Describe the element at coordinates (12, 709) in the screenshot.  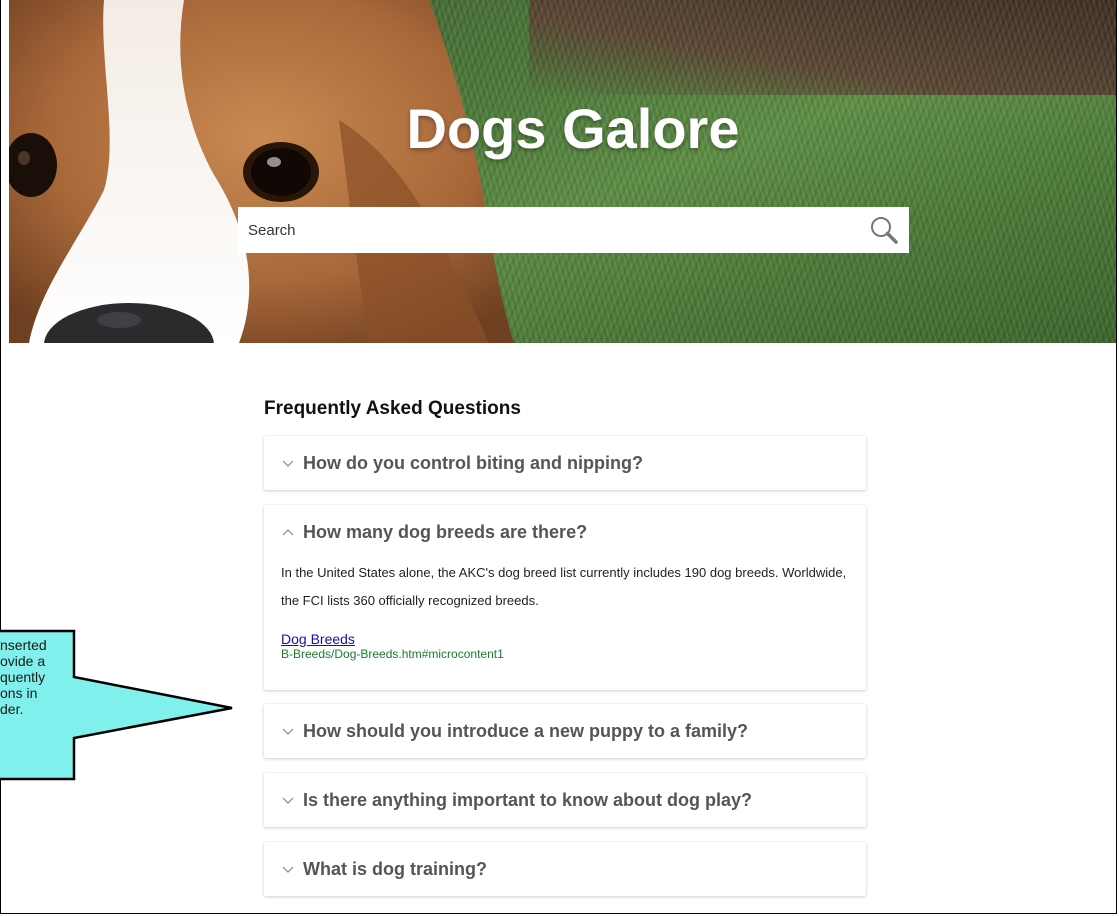
I see `callout-line: der.` at that location.